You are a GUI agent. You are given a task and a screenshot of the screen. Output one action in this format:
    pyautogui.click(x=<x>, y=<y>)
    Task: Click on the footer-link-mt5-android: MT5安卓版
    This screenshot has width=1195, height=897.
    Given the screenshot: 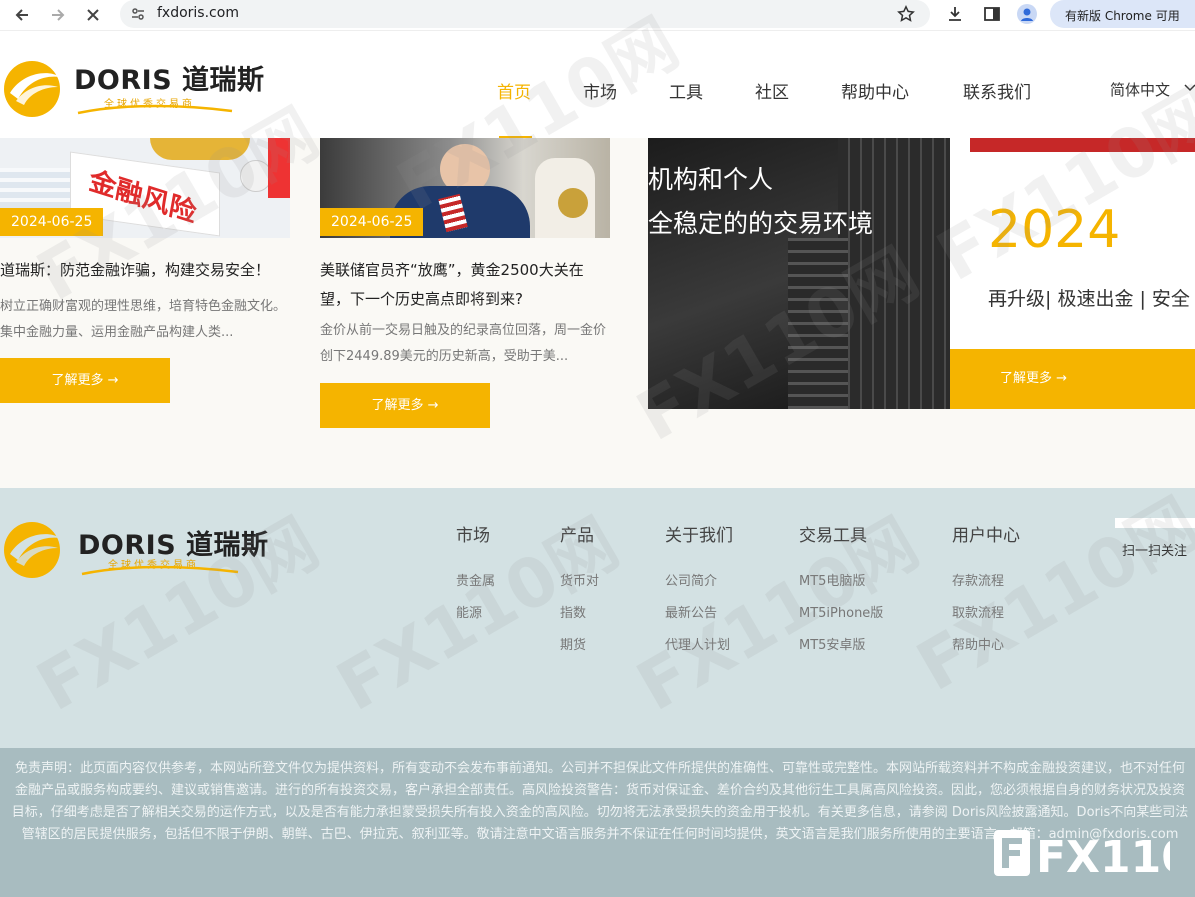 What is the action you would take?
    pyautogui.click(x=832, y=643)
    